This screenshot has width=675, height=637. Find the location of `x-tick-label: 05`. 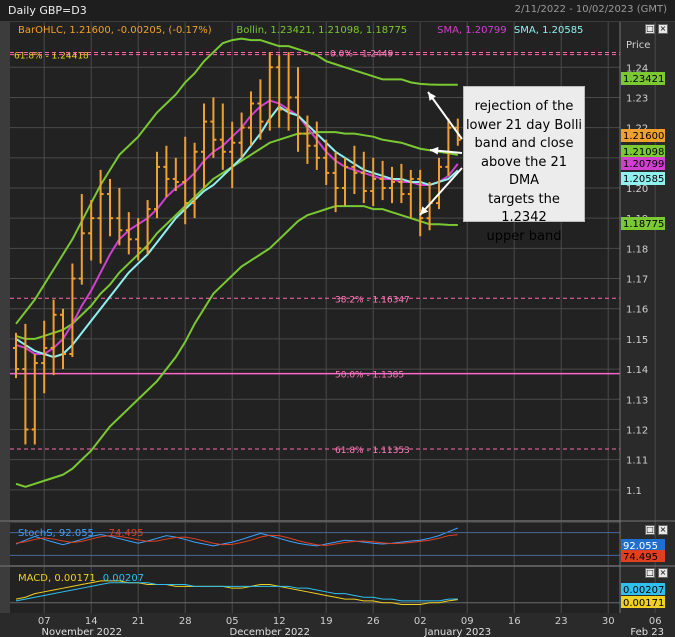

x-tick-label: 05 is located at coordinates (232, 621).